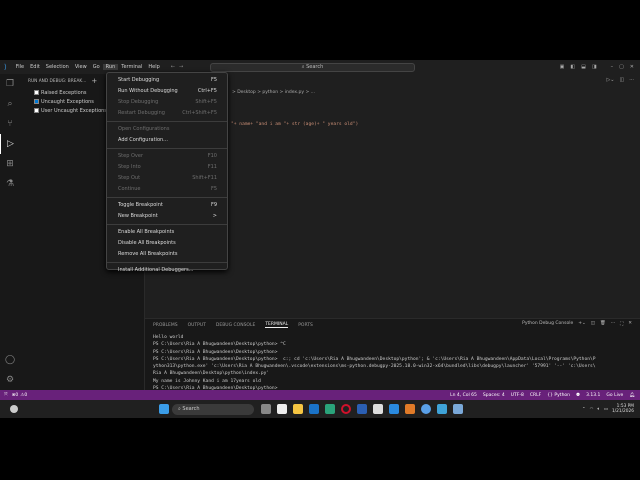 Image resolution: width=640 pixels, height=480 pixels. Describe the element at coordinates (621, 67) in the screenshot. I see `maximize-button: ▢` at that location.